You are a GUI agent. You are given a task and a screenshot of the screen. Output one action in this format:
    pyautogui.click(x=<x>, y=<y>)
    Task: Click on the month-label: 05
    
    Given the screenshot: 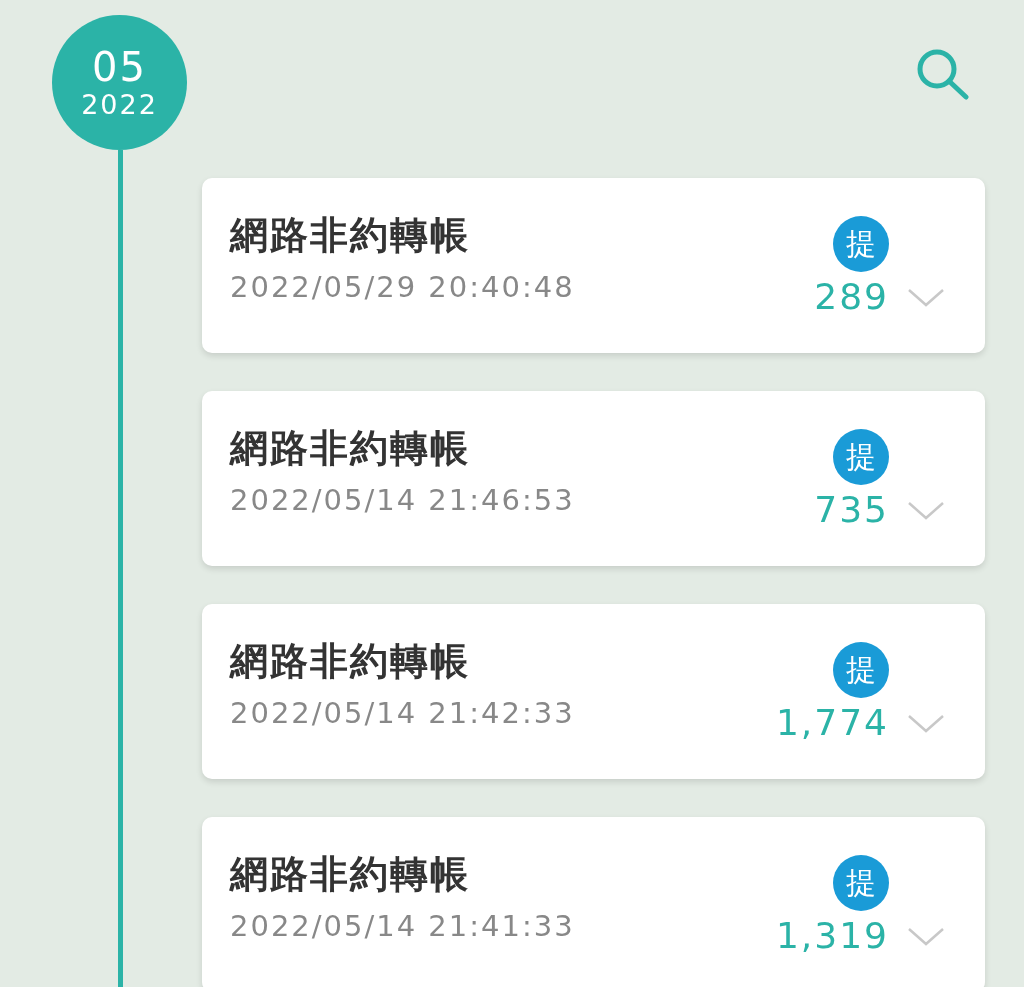 What is the action you would take?
    pyautogui.click(x=119, y=66)
    